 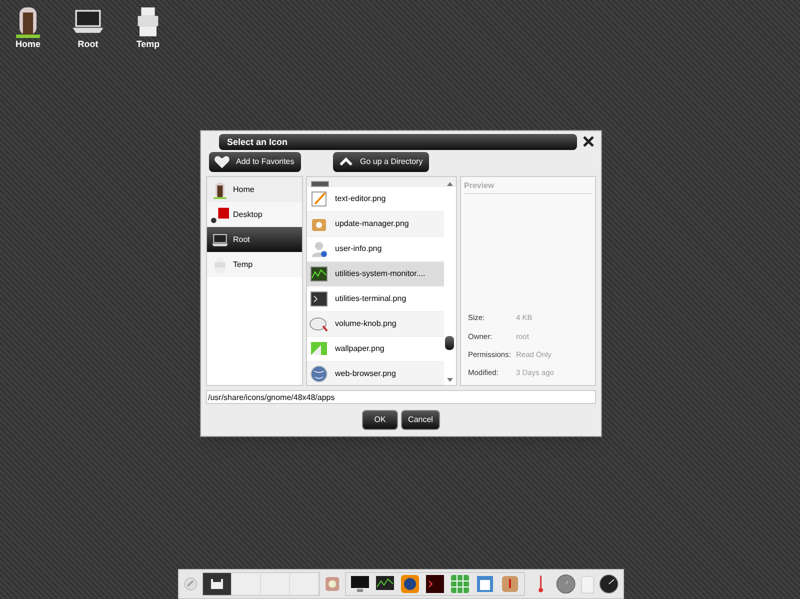 What do you see at coordinates (375, 374) in the screenshot?
I see `file-item: web-browser.png` at bounding box center [375, 374].